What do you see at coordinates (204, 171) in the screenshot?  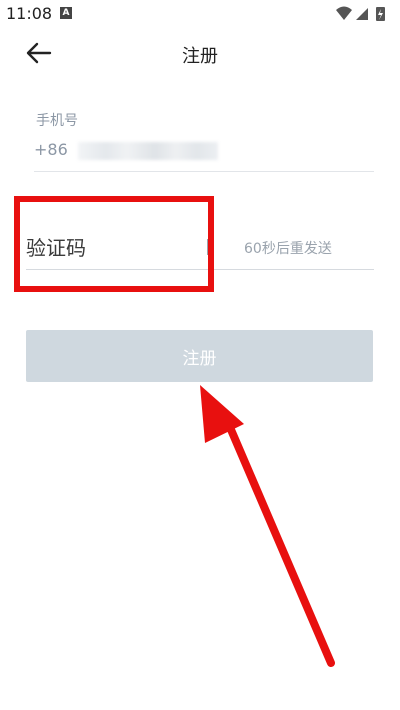 I see `phone-underline` at bounding box center [204, 171].